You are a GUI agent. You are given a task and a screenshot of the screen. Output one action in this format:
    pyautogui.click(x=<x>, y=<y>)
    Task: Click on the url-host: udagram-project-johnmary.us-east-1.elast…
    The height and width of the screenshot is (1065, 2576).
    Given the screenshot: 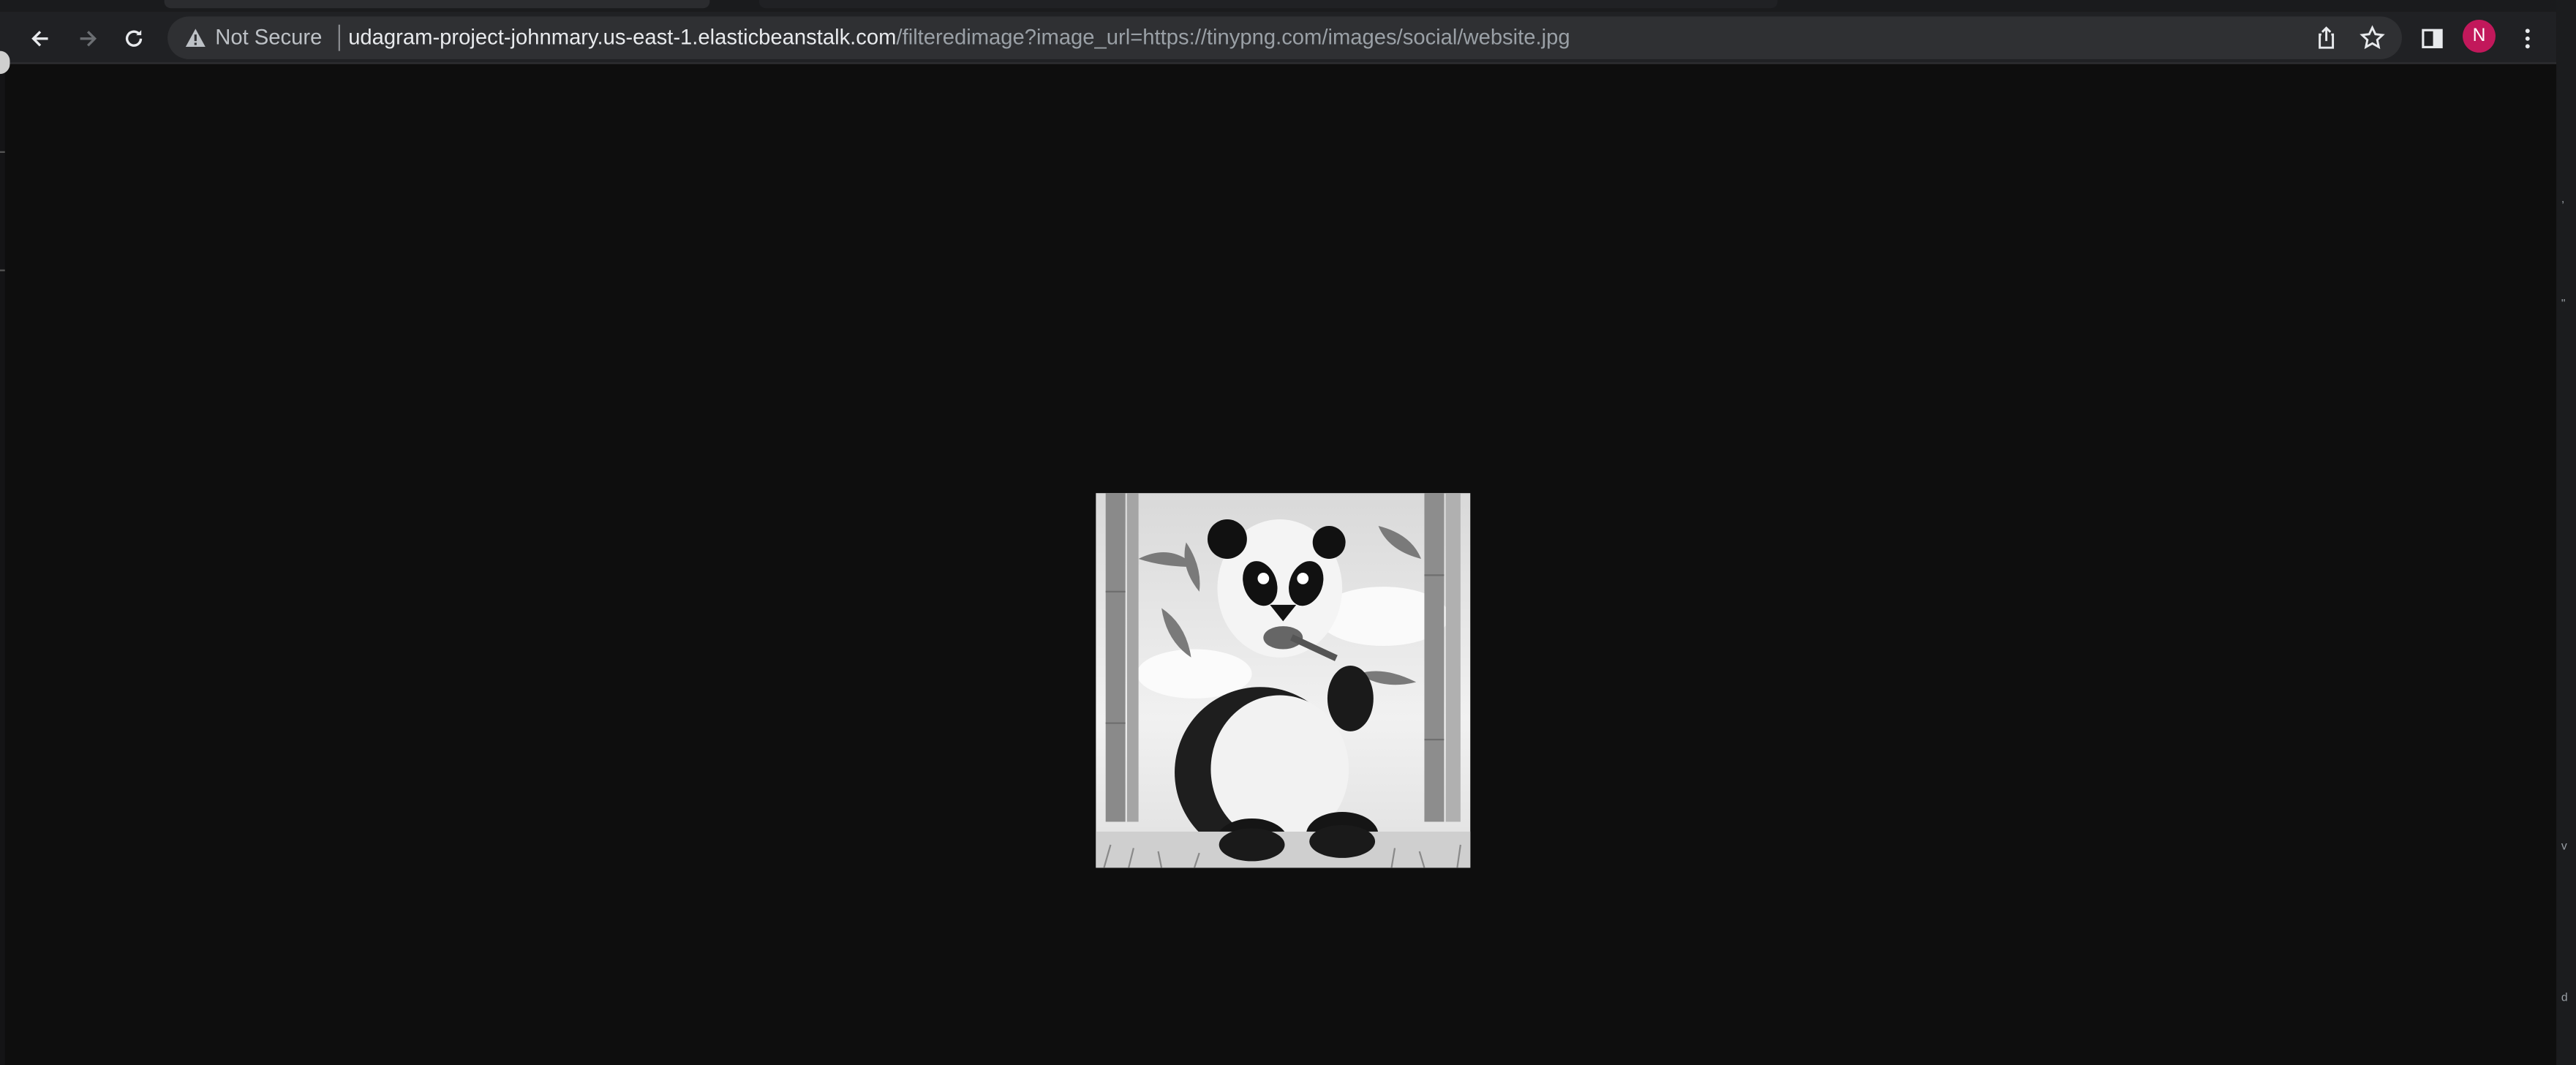 What is the action you would take?
    pyautogui.click(x=622, y=37)
    